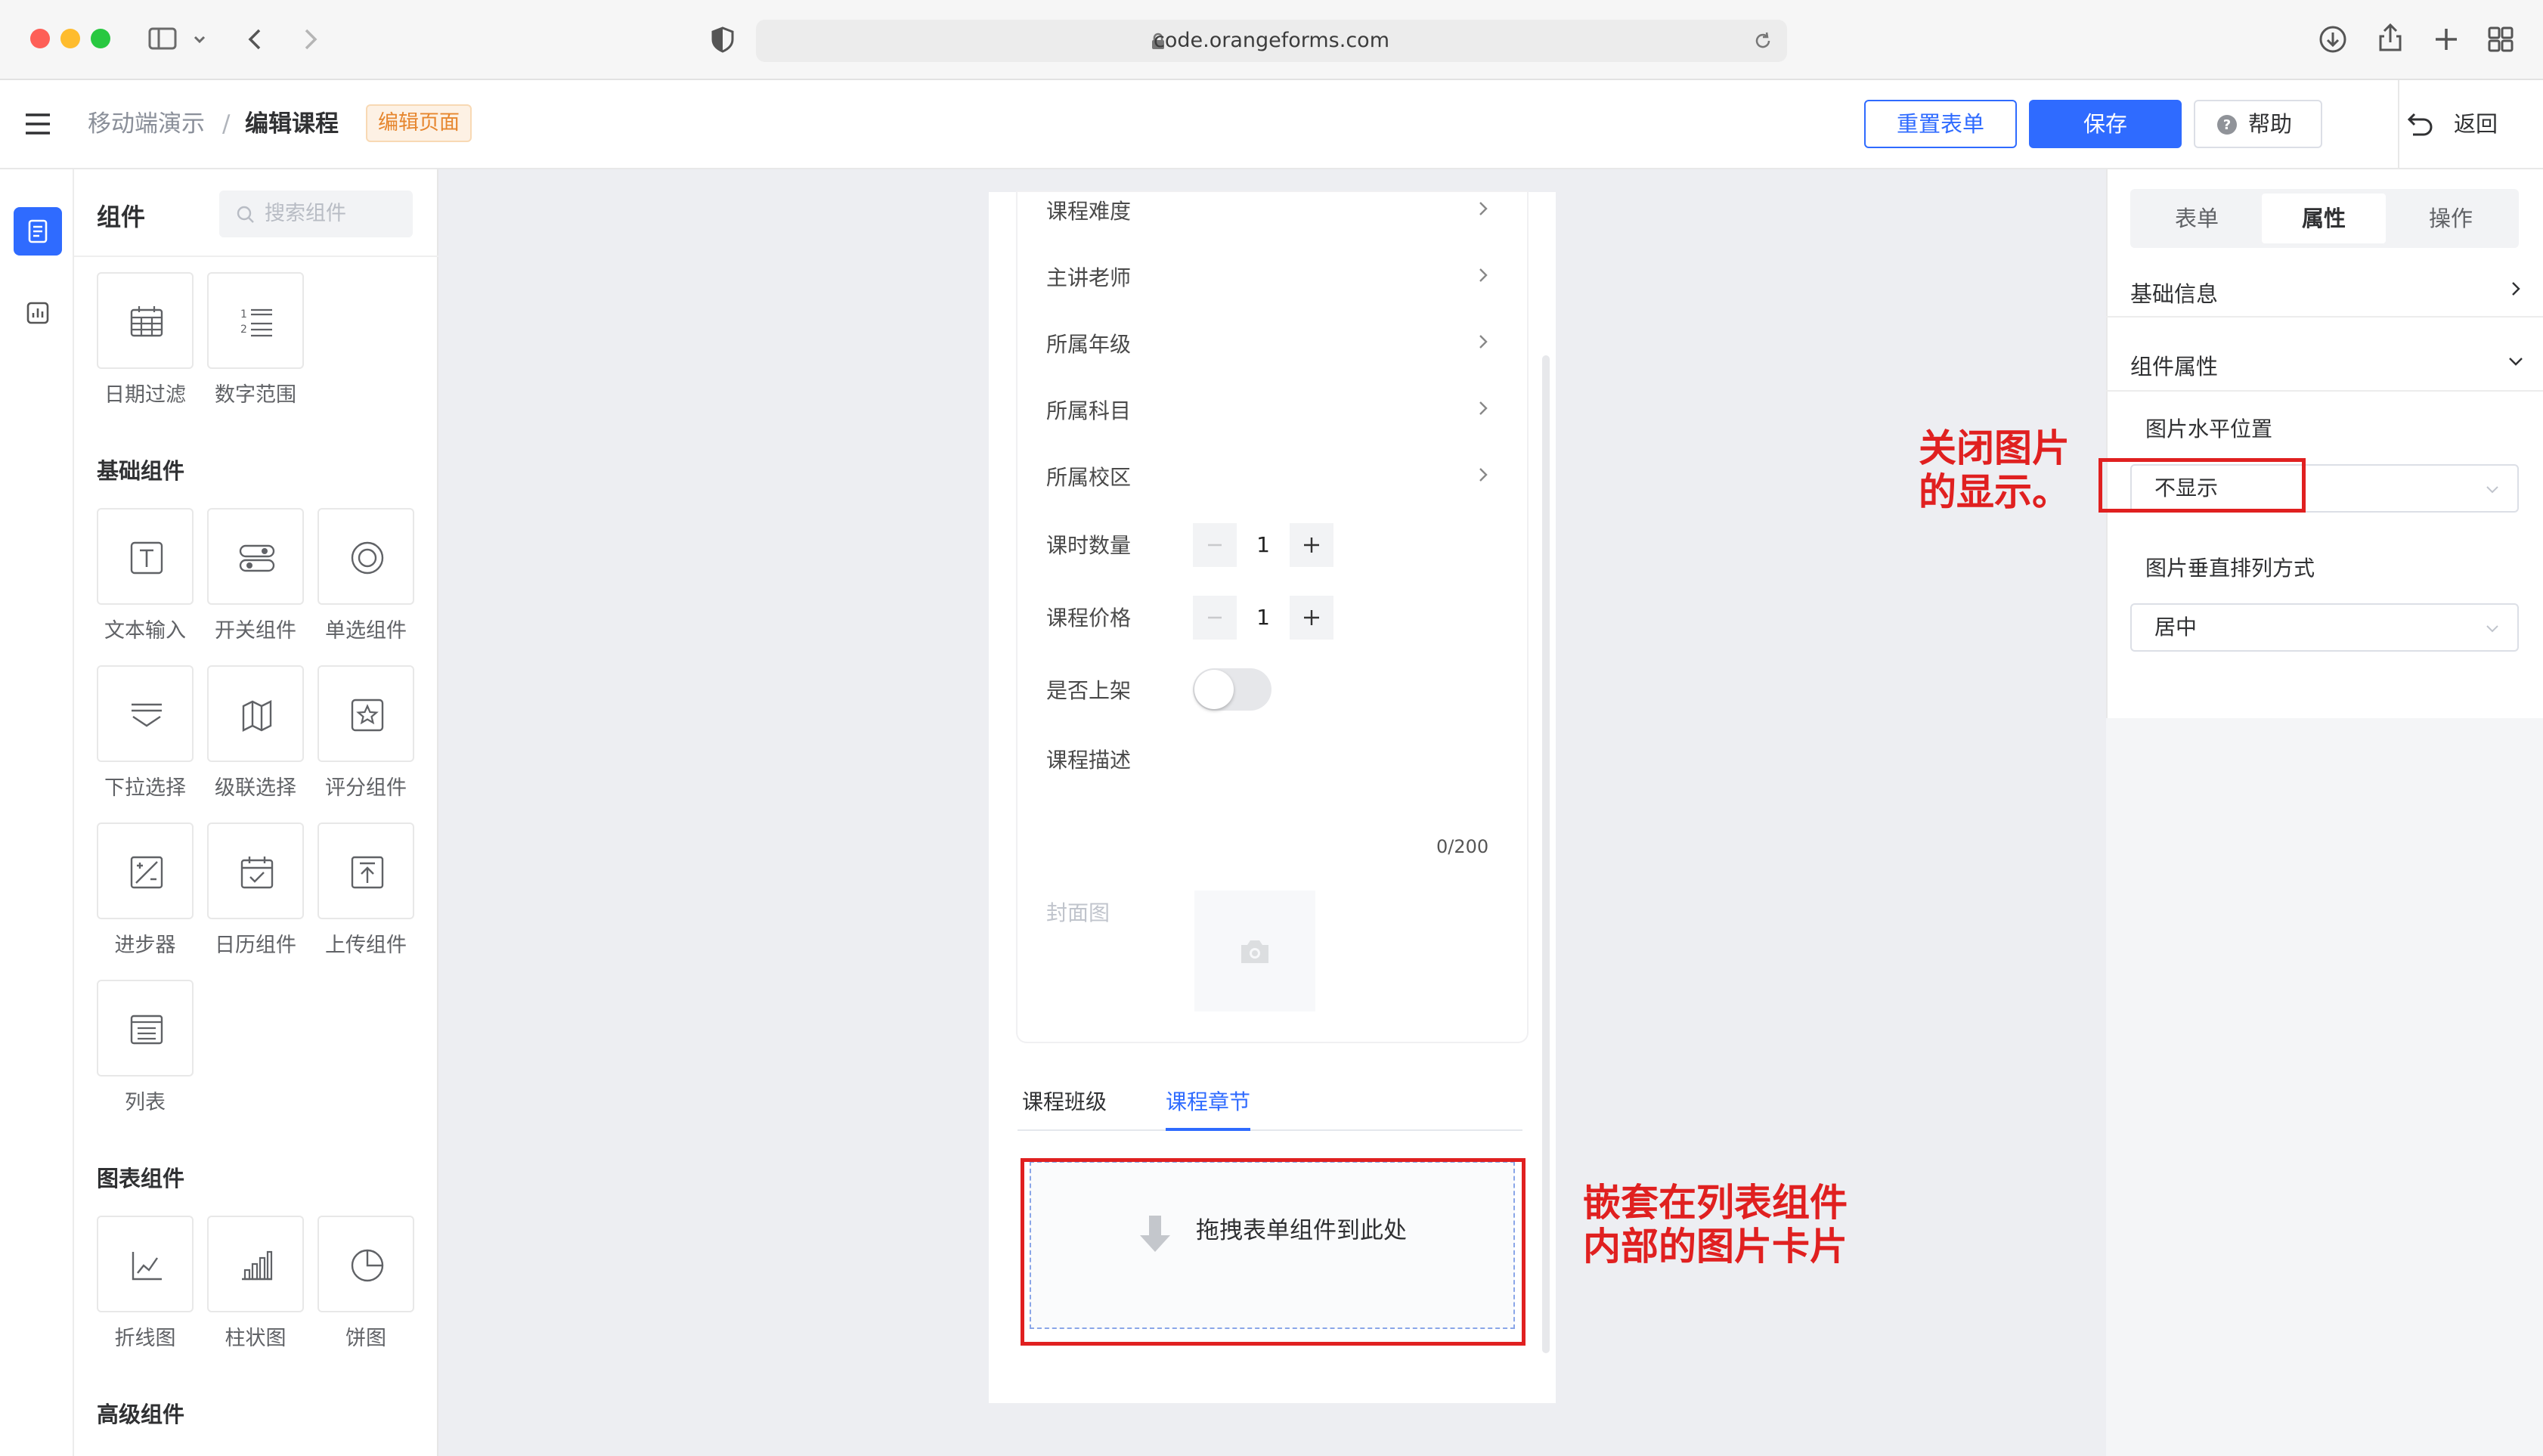  What do you see at coordinates (1546, 854) in the screenshot?
I see `preview-scrollbar` at bounding box center [1546, 854].